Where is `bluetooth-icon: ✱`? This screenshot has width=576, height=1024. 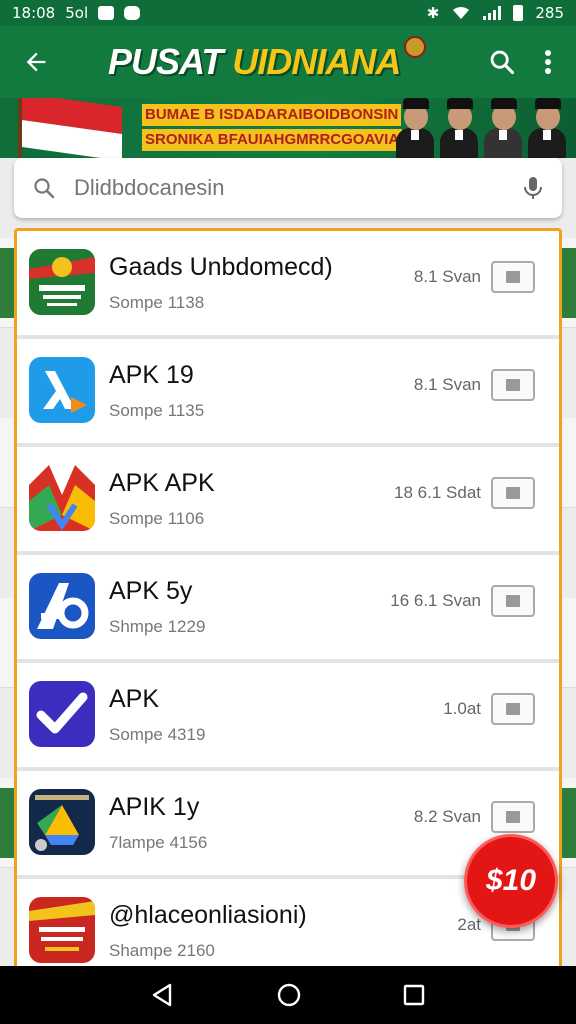
bluetooth-icon: ✱ is located at coordinates (433, 13).